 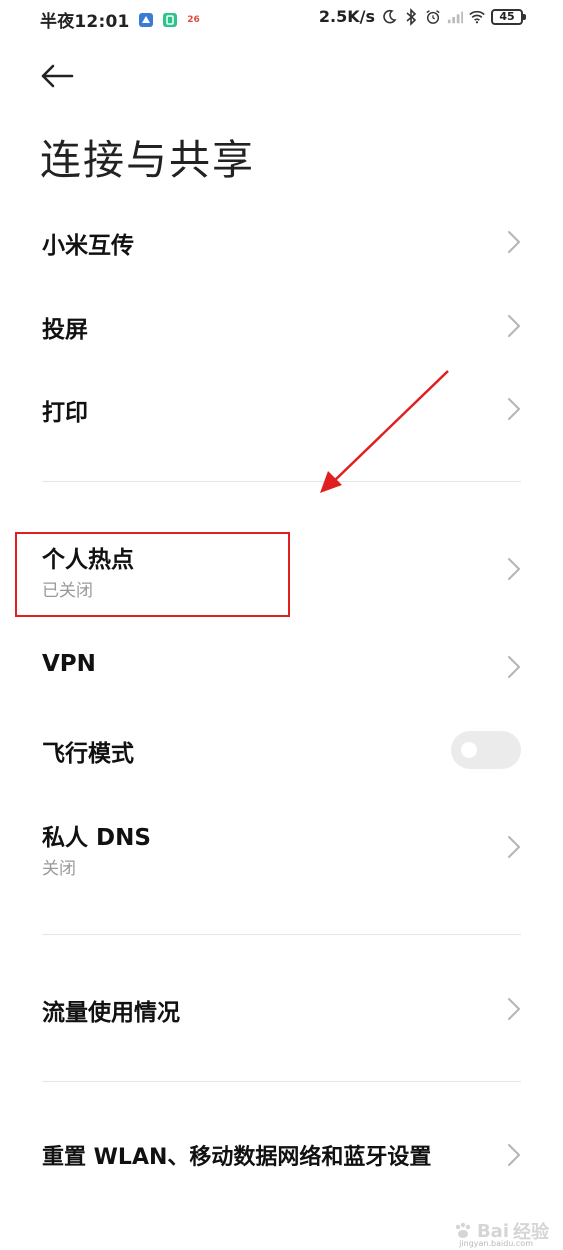 I want to click on status-bar: 半夜12:01 26 2.5K/s 45, so click(x=281, y=18).